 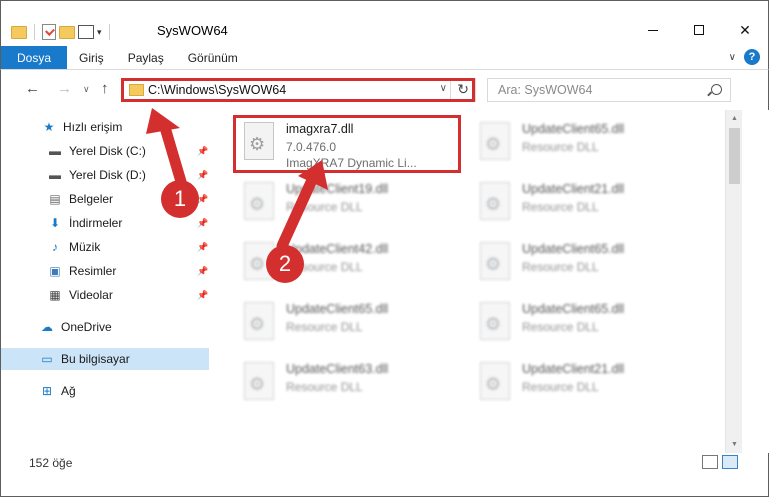 I want to click on window-title: SysWOW64, so click(x=192, y=30).